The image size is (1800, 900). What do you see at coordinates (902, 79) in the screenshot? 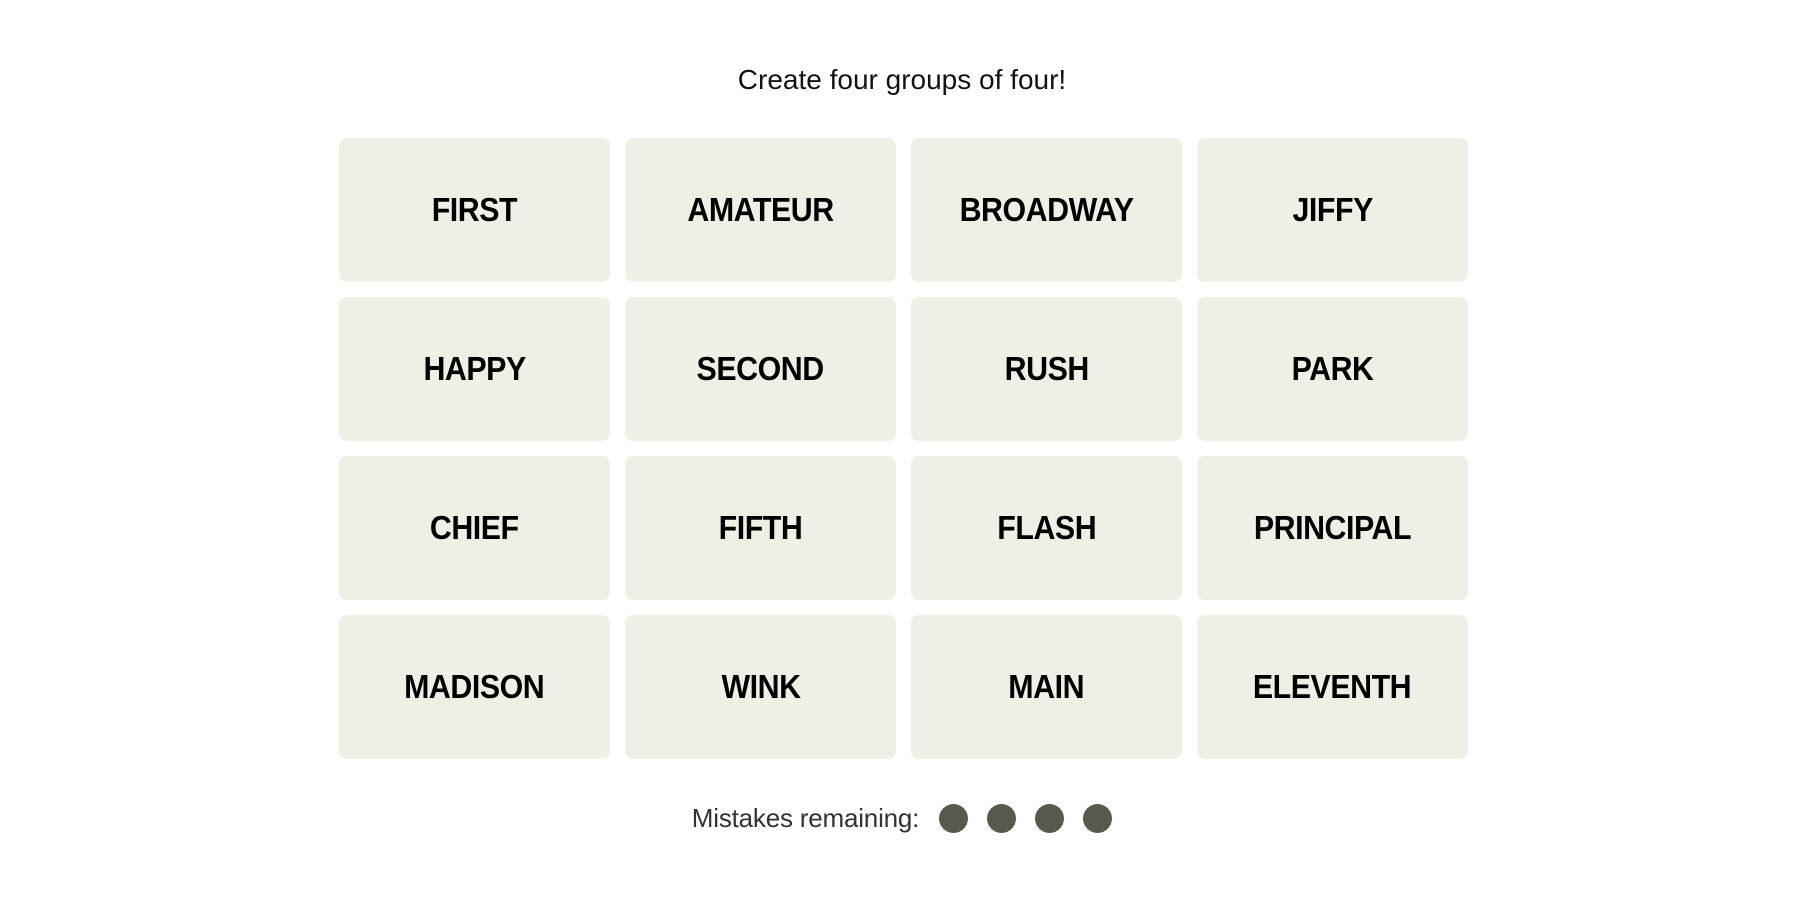
I see `instruction-text: Create four groups of four!` at bounding box center [902, 79].